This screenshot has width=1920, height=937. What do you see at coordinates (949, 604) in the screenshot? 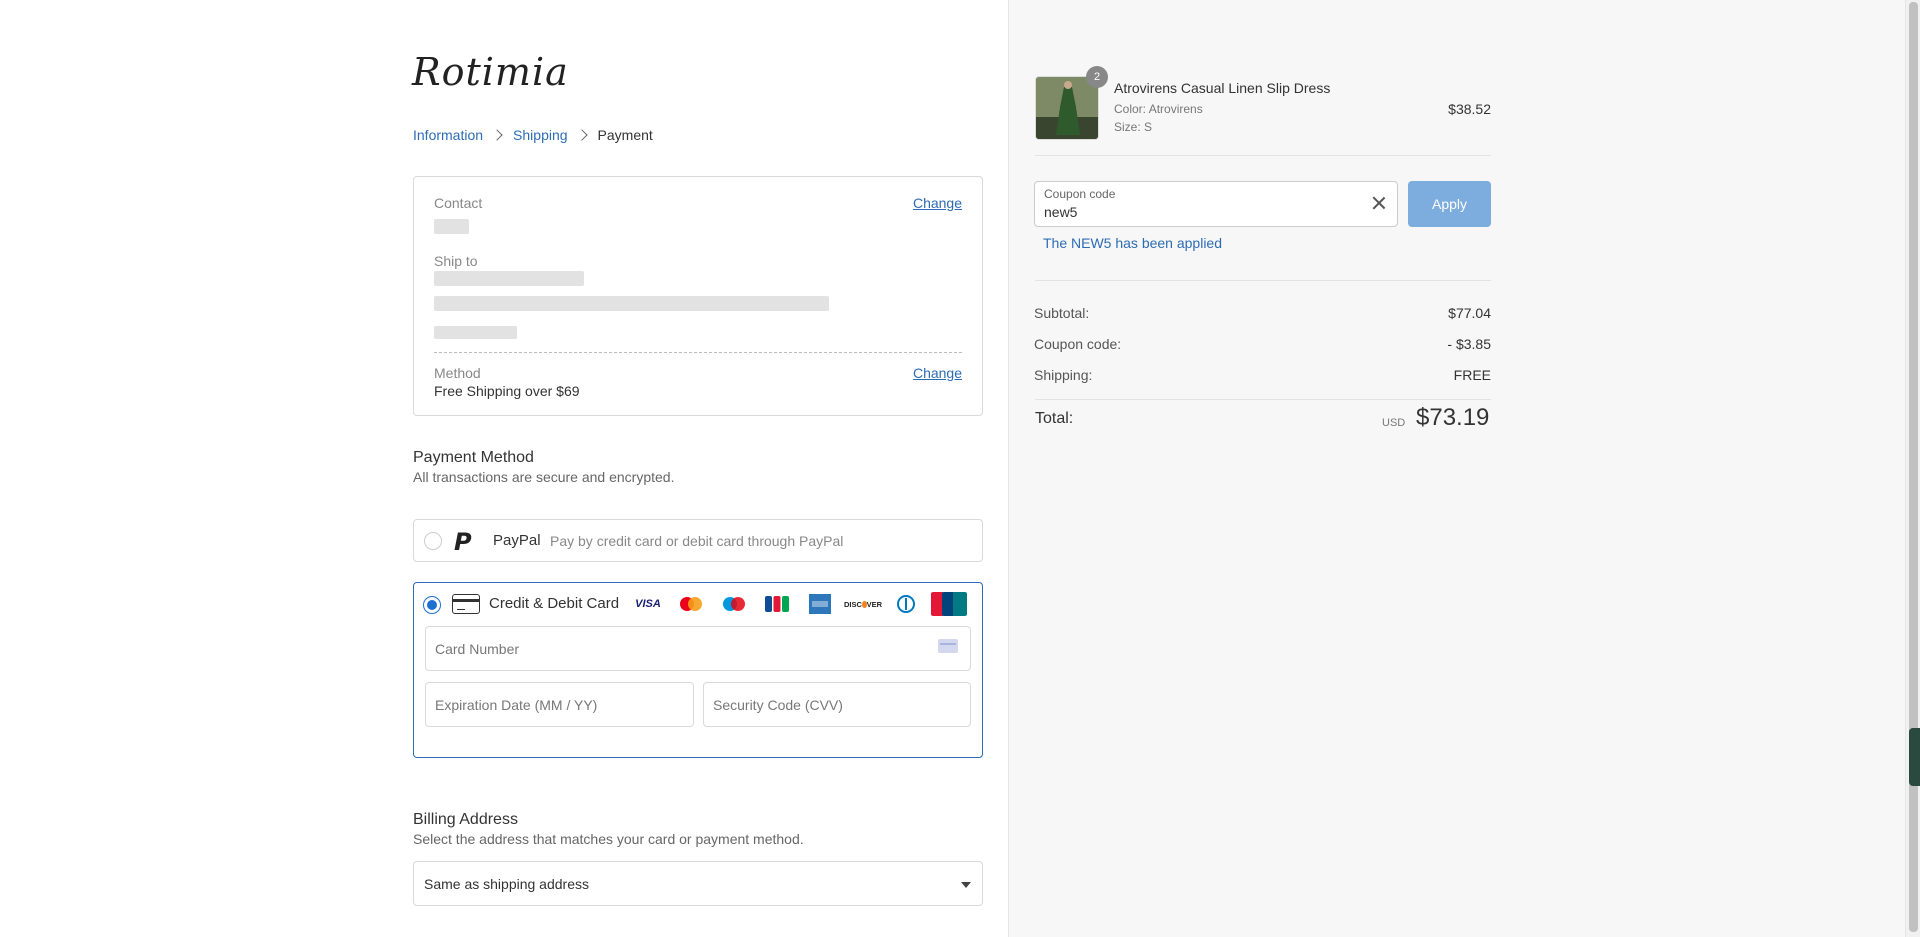
I see `unionpay-logo-icon` at bounding box center [949, 604].